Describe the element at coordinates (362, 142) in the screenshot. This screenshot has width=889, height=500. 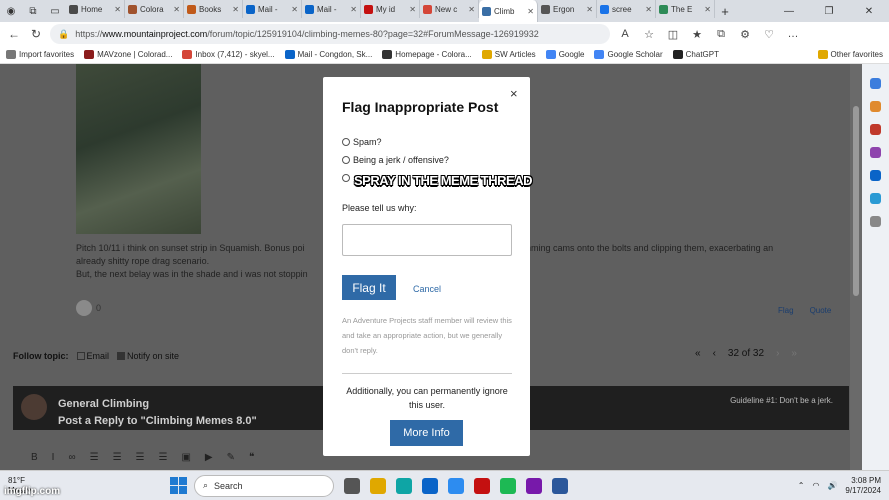
I see `option-spam: Spam?` at that location.